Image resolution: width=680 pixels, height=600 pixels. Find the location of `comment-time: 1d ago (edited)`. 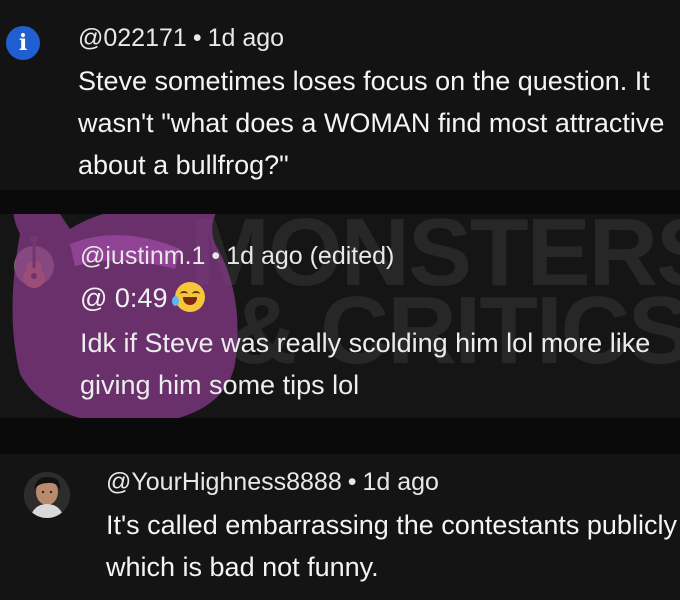

comment-time: 1d ago (edited) is located at coordinates (310, 256).